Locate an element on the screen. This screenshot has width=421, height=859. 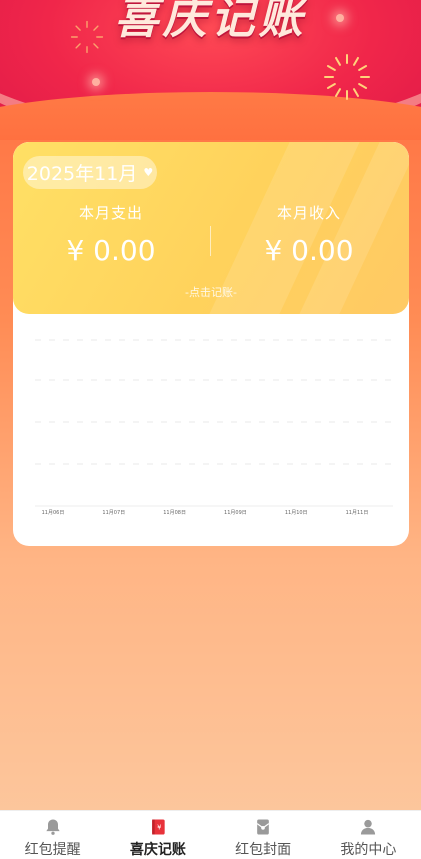
chart-x-tick-label: 11月06日 is located at coordinates (53, 513).